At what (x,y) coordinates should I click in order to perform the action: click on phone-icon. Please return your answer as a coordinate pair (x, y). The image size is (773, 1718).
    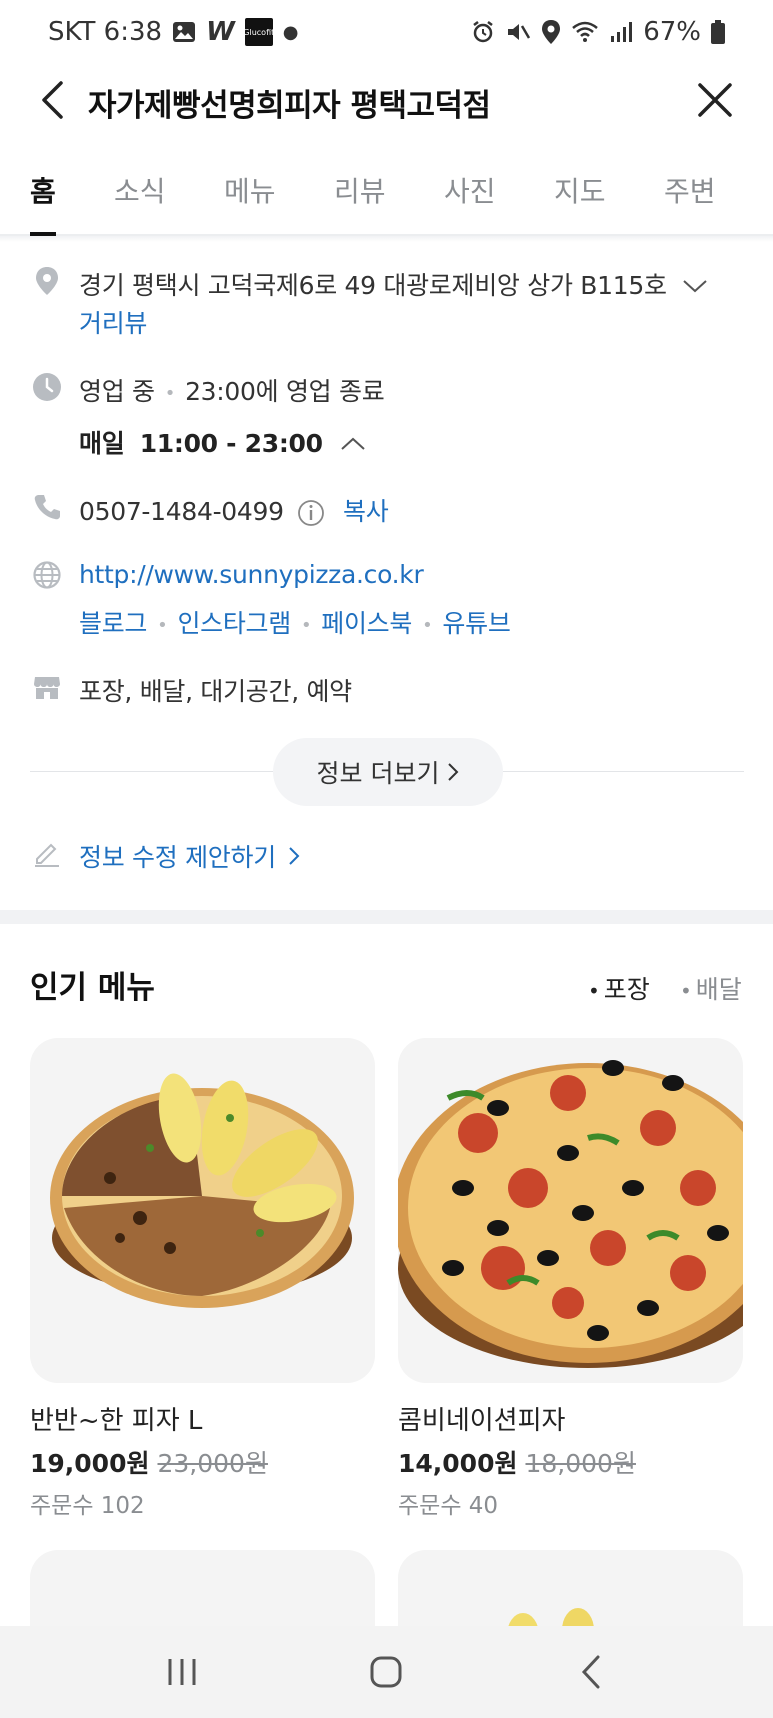
    Looking at the image, I should click on (47, 507).